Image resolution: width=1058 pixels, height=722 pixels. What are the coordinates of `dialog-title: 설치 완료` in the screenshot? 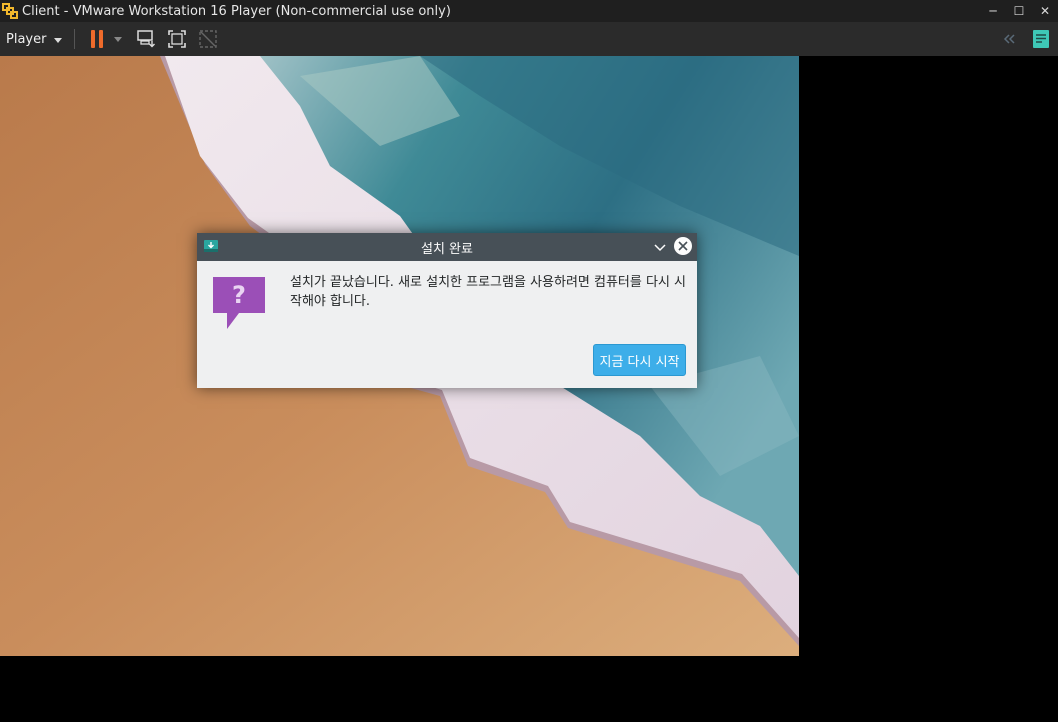 It's located at (447, 249).